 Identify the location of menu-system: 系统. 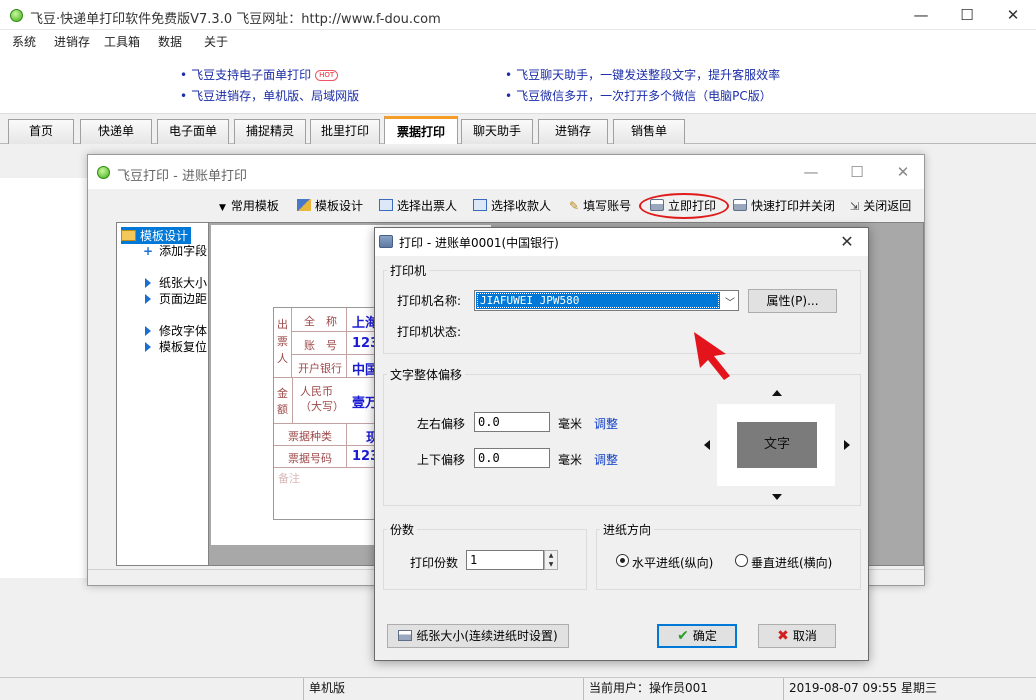
(24, 41).